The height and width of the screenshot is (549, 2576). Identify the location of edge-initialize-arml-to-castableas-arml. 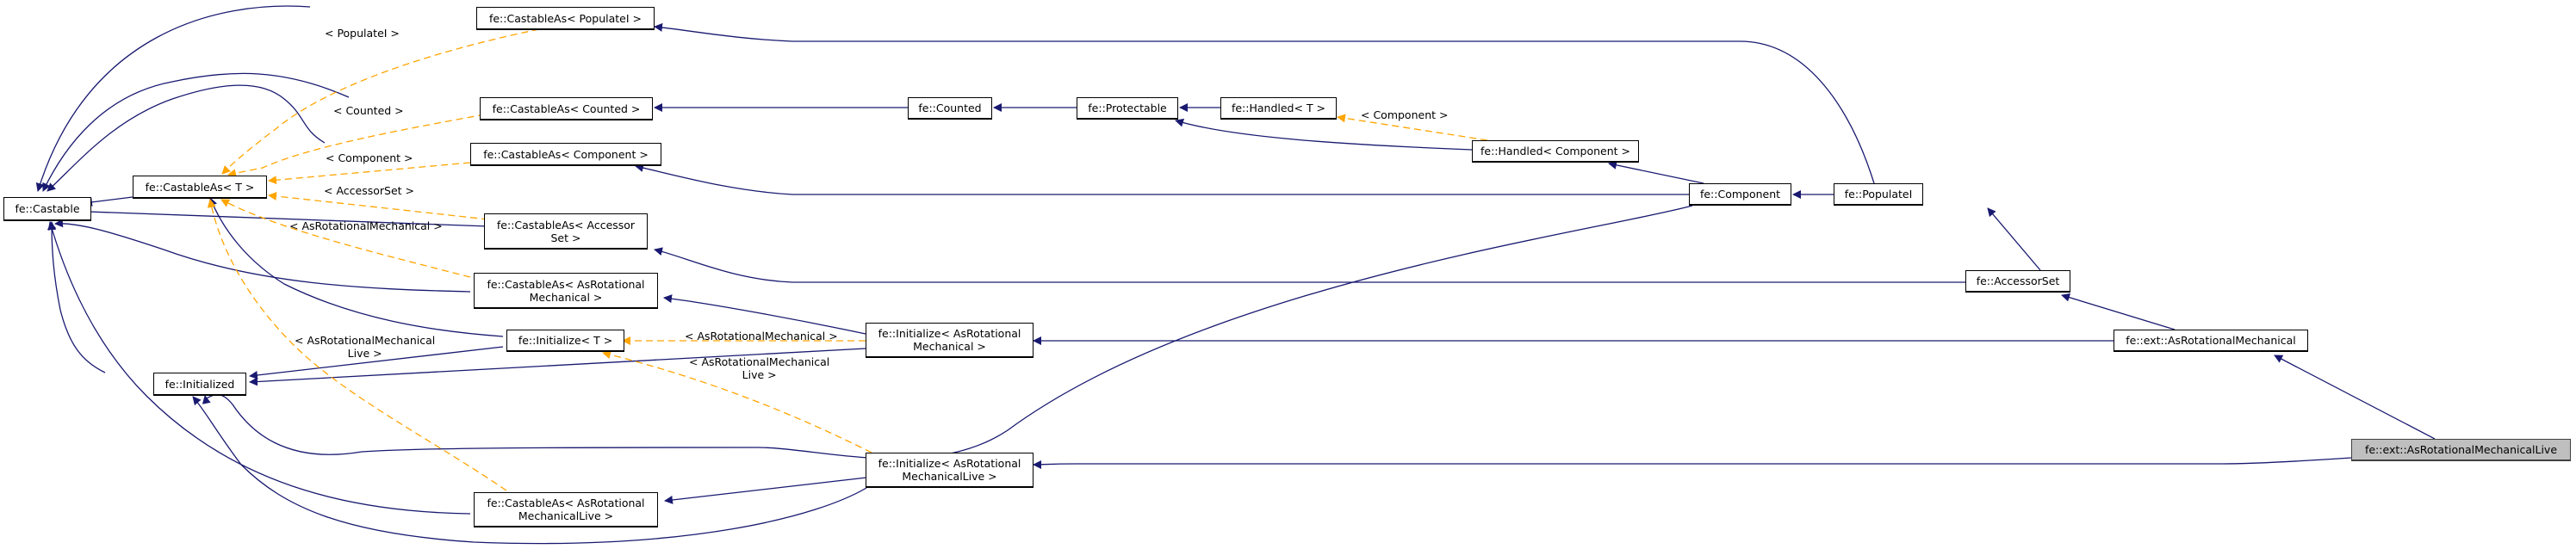
(766, 490).